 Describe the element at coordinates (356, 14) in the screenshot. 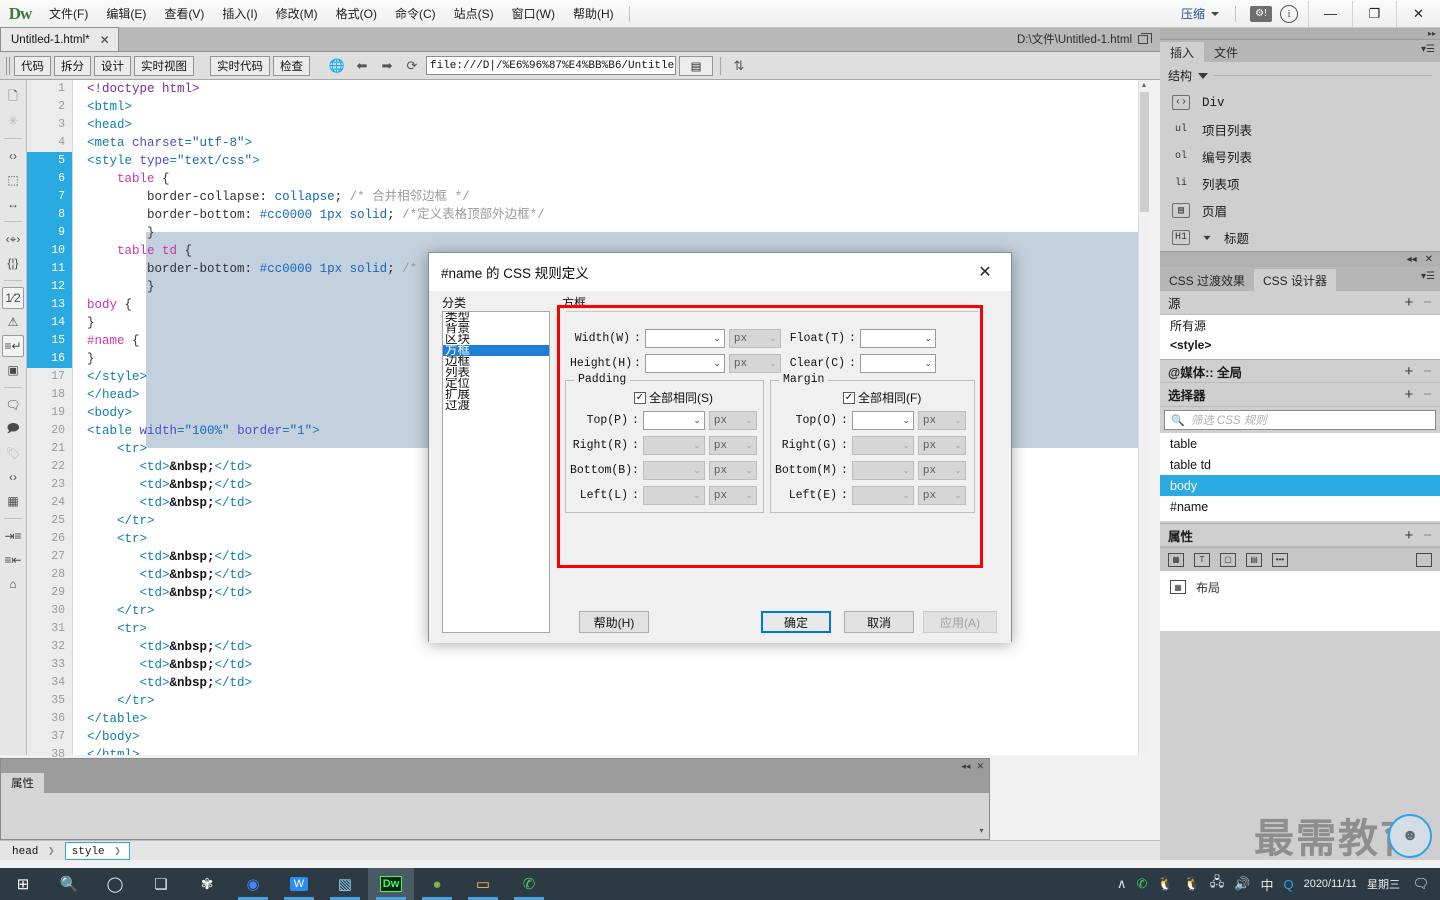

I see `menu-item-5: 格式(O)` at that location.